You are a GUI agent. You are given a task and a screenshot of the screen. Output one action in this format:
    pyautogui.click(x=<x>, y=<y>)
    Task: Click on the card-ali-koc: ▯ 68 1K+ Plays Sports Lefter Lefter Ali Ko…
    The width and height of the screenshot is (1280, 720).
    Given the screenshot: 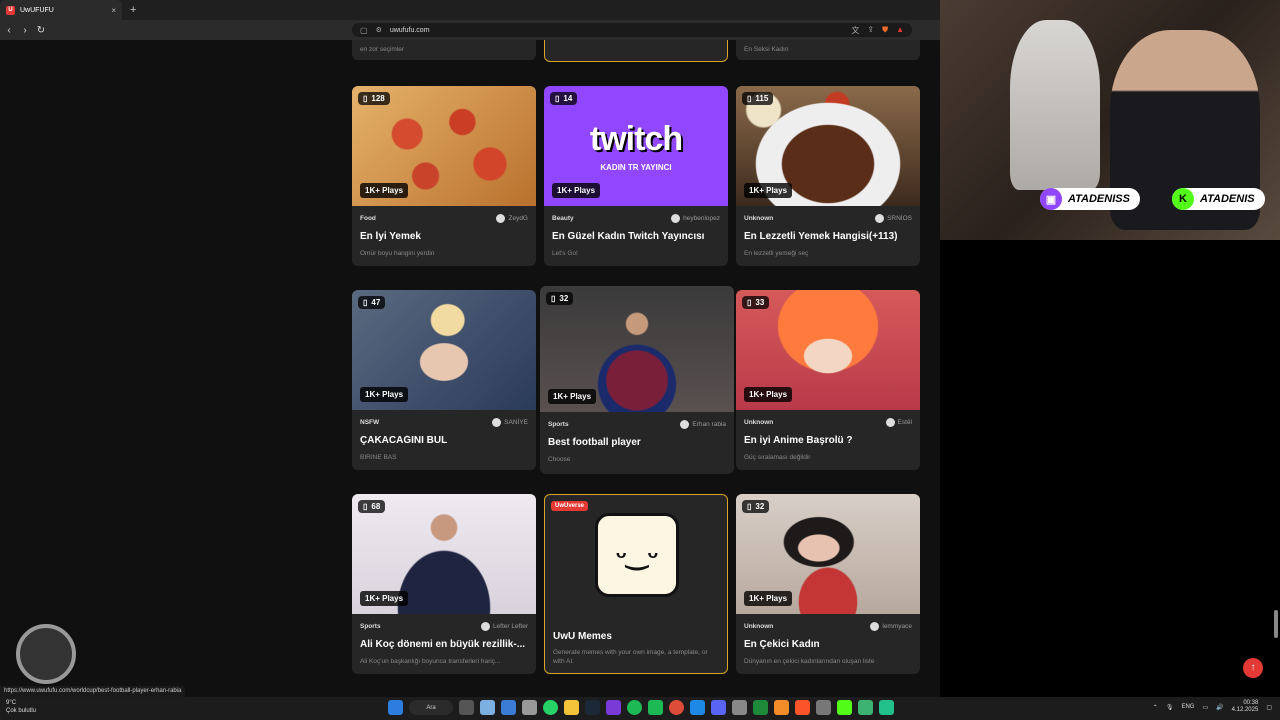 What is the action you would take?
    pyautogui.click(x=444, y=584)
    